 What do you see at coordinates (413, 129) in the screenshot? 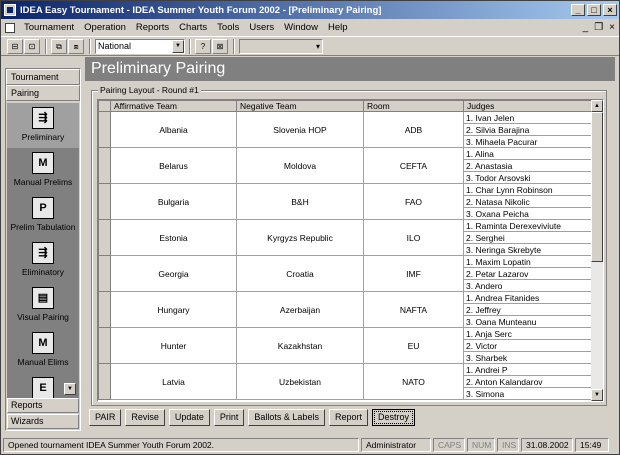
I see `room-cell: ADB` at bounding box center [413, 129].